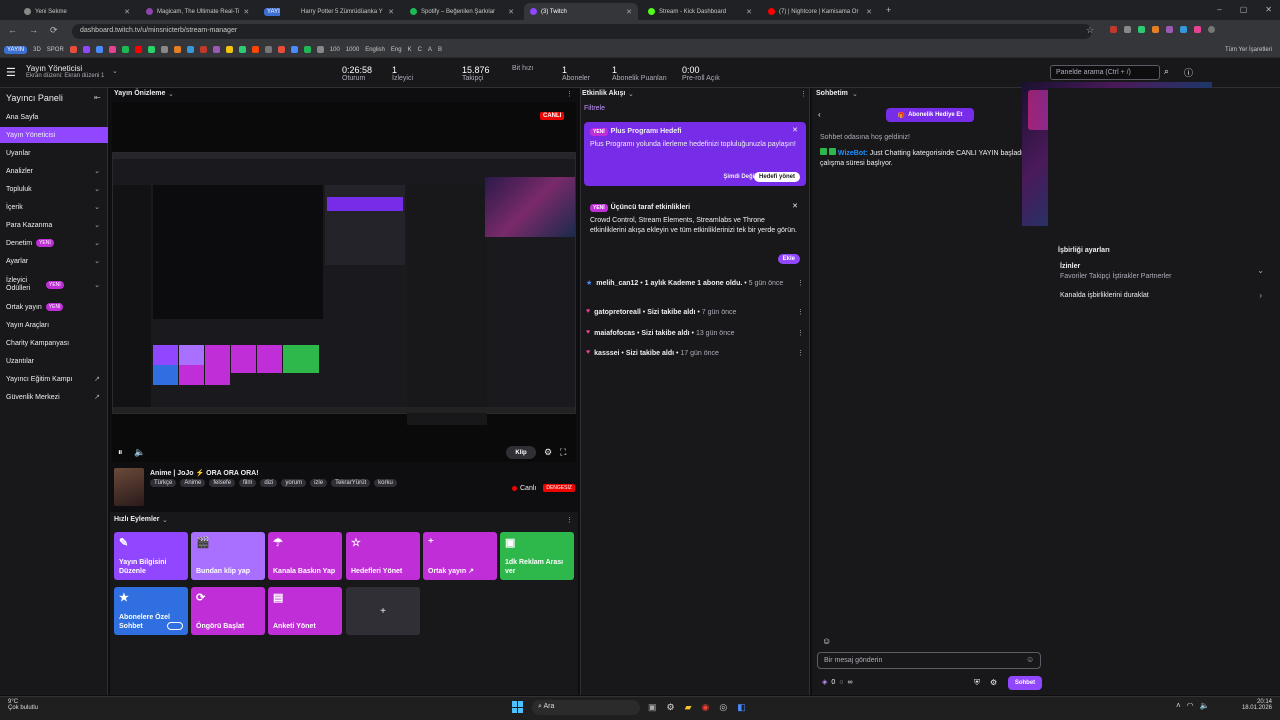  I want to click on search-icon: ⌕, so click(1166, 71).